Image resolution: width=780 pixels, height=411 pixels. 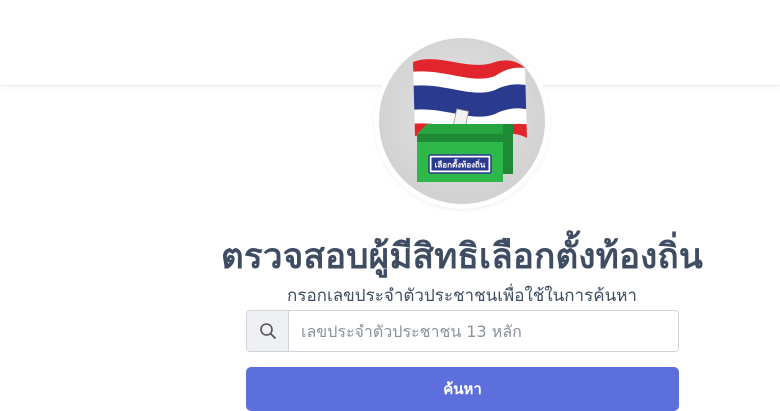 I want to click on search-field-group, so click(x=462, y=331).